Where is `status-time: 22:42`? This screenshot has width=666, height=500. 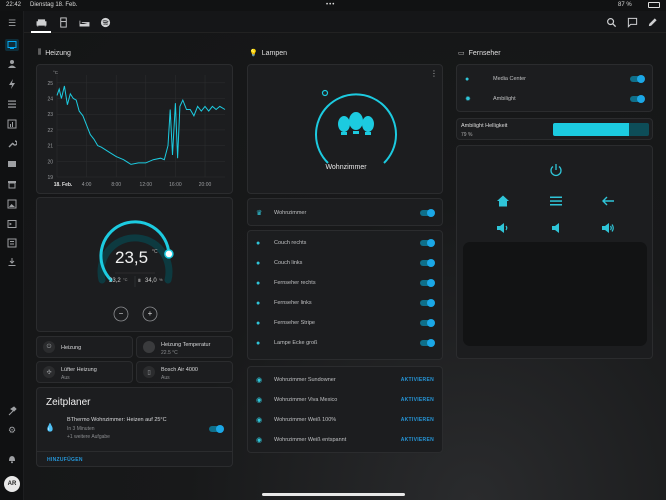 status-time: 22:42 is located at coordinates (14, 5).